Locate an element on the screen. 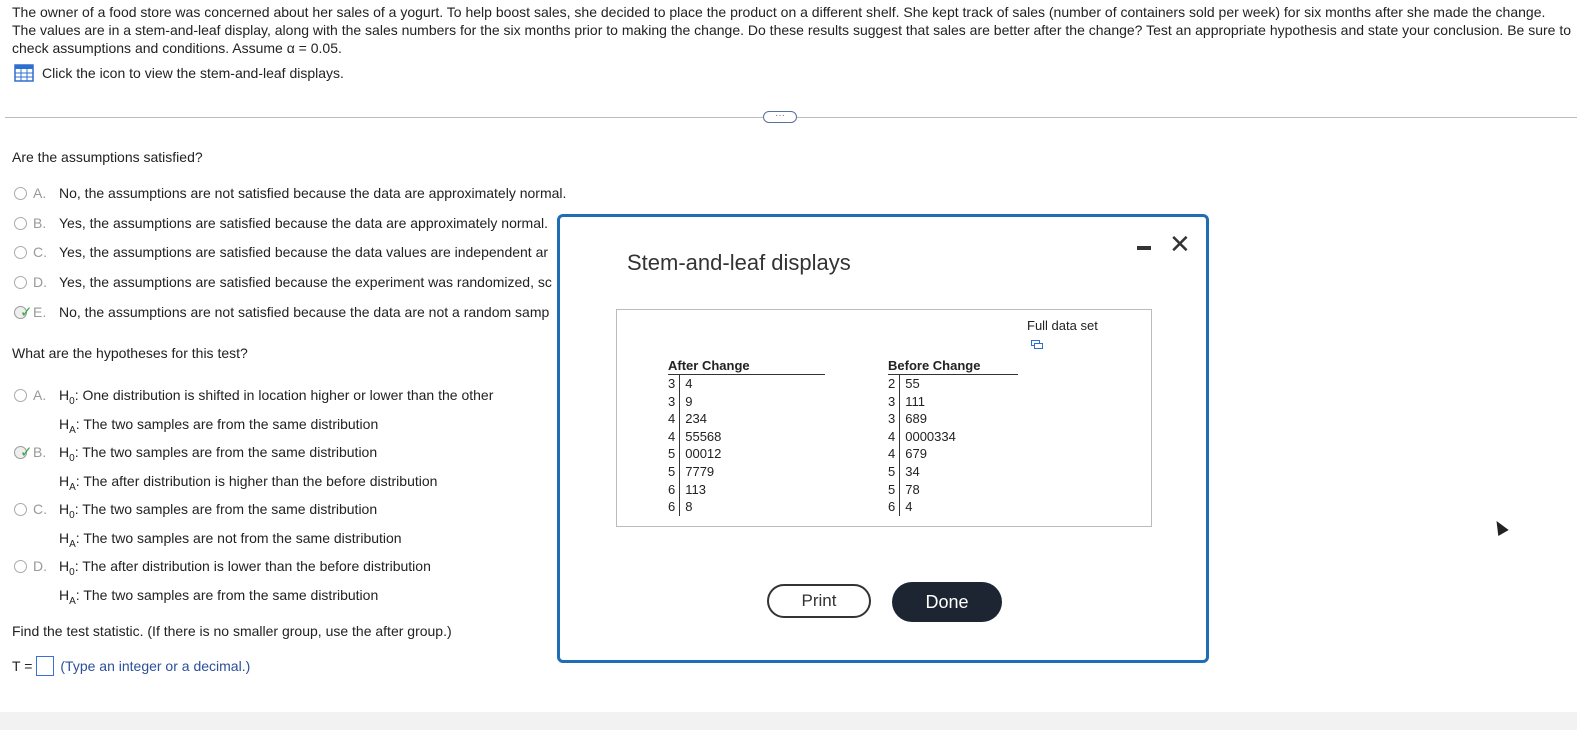 The image size is (1577, 730). before-change-title: Before Change is located at coordinates (953, 366).